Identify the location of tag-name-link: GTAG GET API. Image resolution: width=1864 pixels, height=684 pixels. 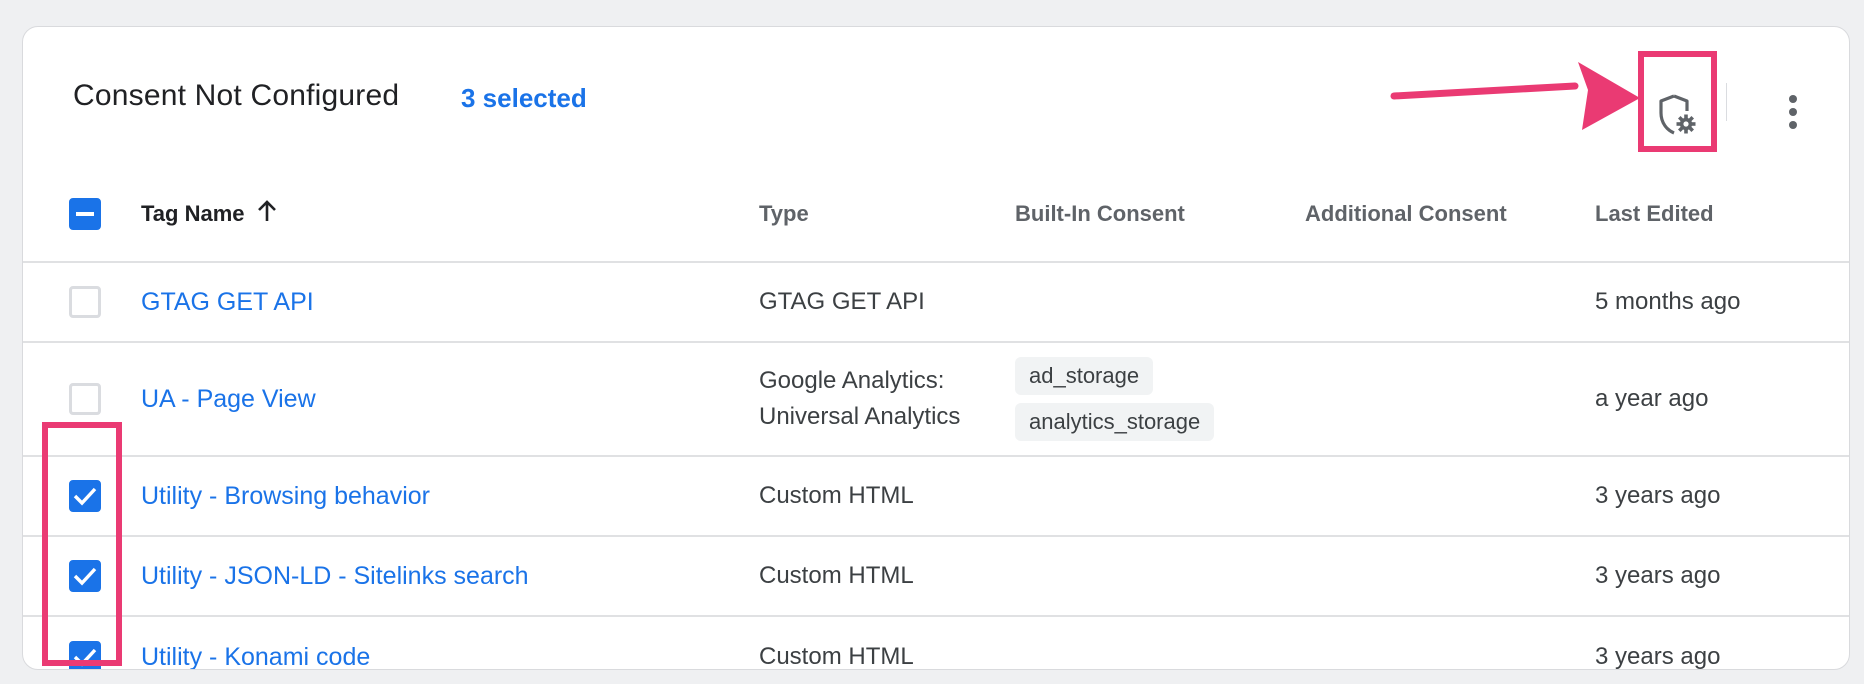
(227, 302).